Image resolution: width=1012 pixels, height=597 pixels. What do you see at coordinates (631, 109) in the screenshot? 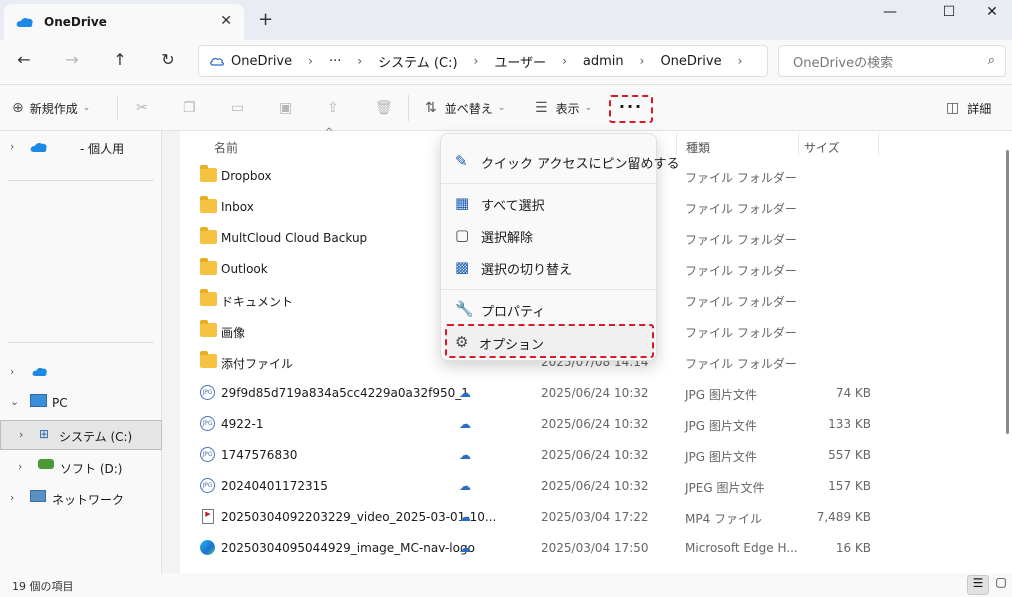
I see `see-more-button: ···` at bounding box center [631, 109].